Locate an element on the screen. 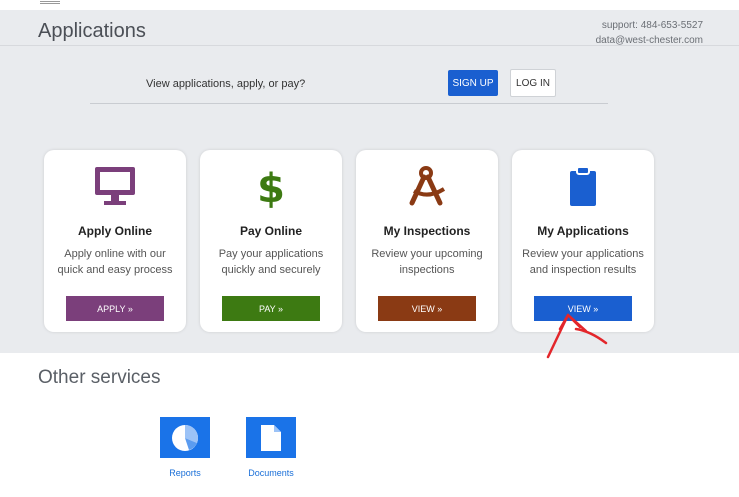 This screenshot has width=739, height=497. monitor-icon is located at coordinates (115, 186).